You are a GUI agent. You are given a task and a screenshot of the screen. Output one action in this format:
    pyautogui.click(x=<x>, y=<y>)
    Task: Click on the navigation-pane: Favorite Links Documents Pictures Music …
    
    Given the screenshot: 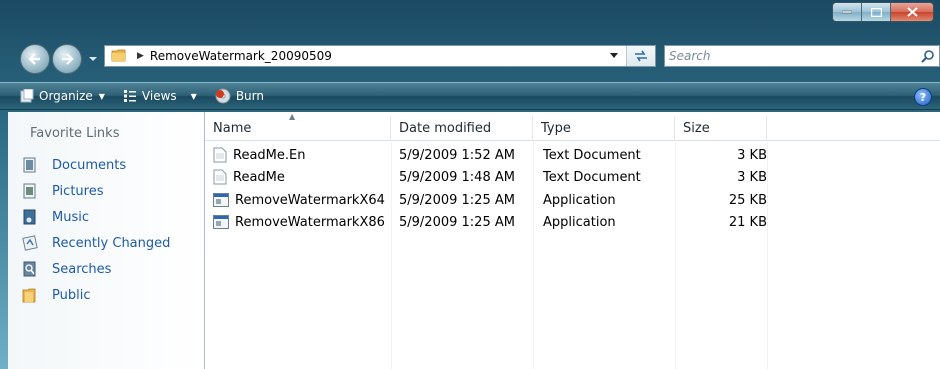 What is the action you would take?
    pyautogui.click(x=106, y=240)
    